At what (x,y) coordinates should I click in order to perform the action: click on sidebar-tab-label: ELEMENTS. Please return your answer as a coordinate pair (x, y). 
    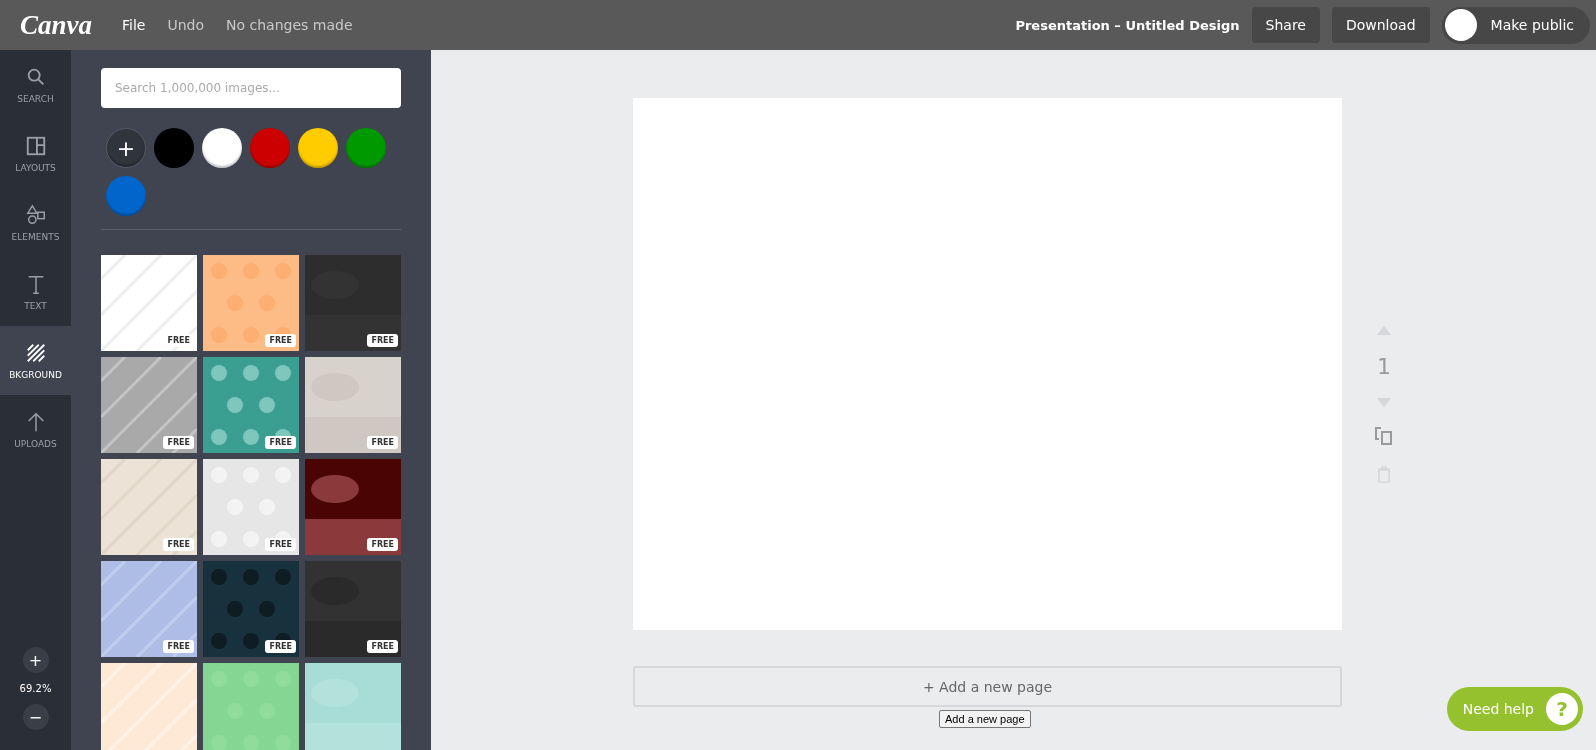
    Looking at the image, I should click on (35, 236).